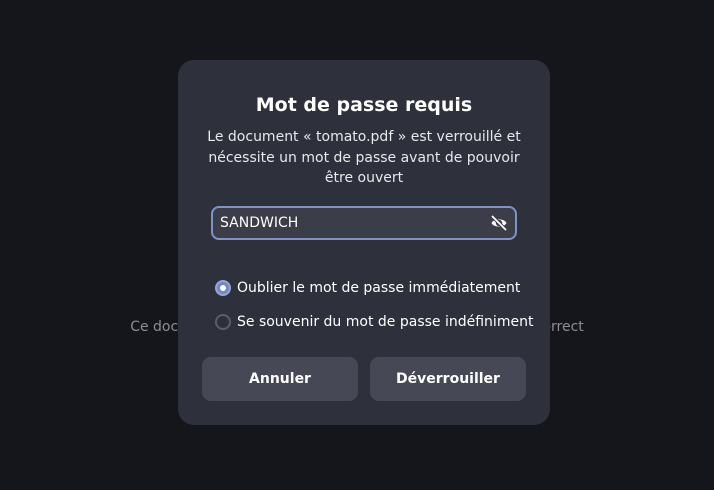 This screenshot has width=714, height=490. I want to click on password-field, so click(364, 223).